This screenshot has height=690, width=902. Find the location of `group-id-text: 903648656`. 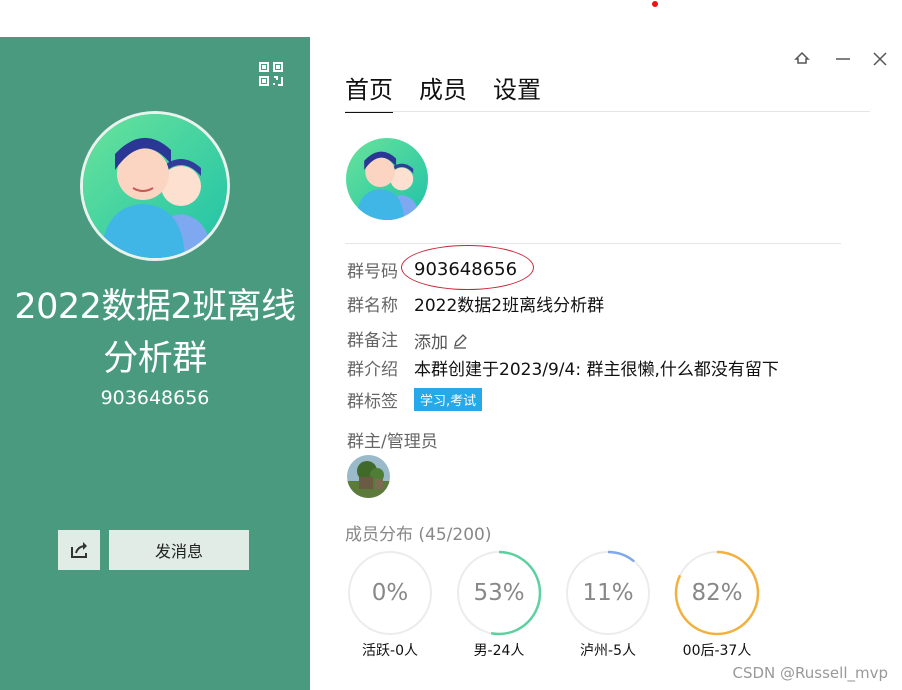

group-id-text: 903648656 is located at coordinates (155, 398).